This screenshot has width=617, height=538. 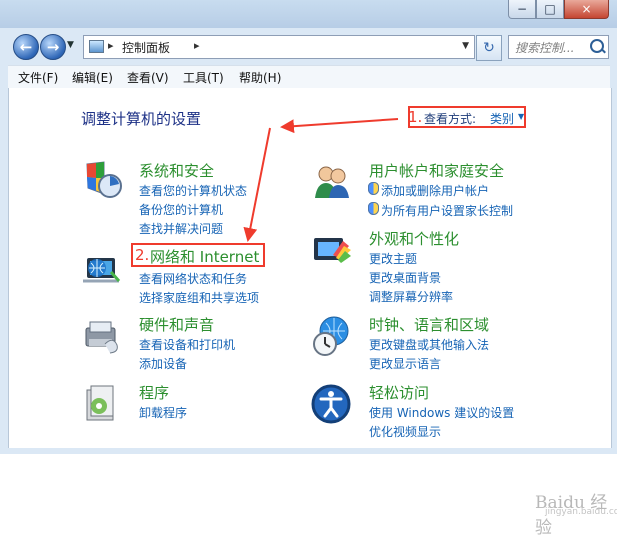 What do you see at coordinates (204, 417) in the screenshot?
I see `category-programs: 程序 卸载程序` at bounding box center [204, 417].